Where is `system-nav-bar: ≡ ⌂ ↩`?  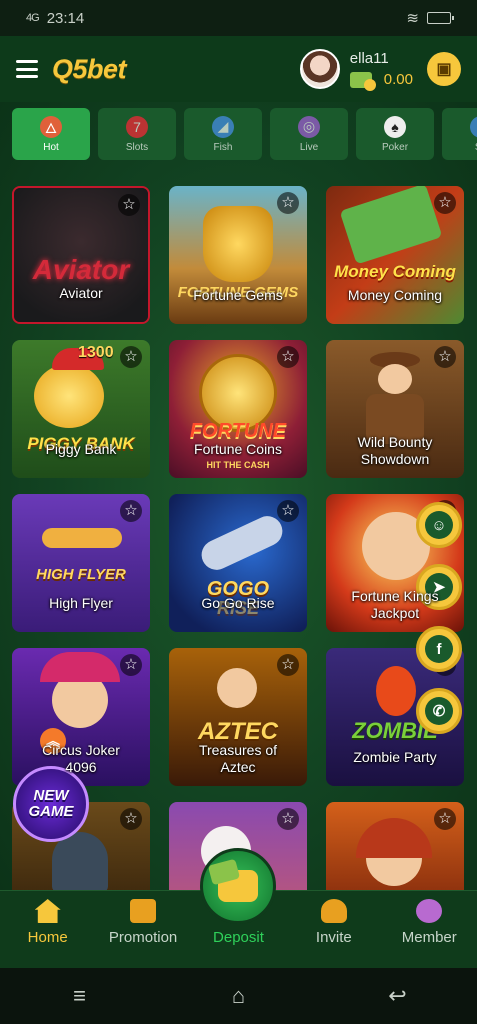
system-nav-bar: ≡ ⌂ ↩ is located at coordinates (238, 996).